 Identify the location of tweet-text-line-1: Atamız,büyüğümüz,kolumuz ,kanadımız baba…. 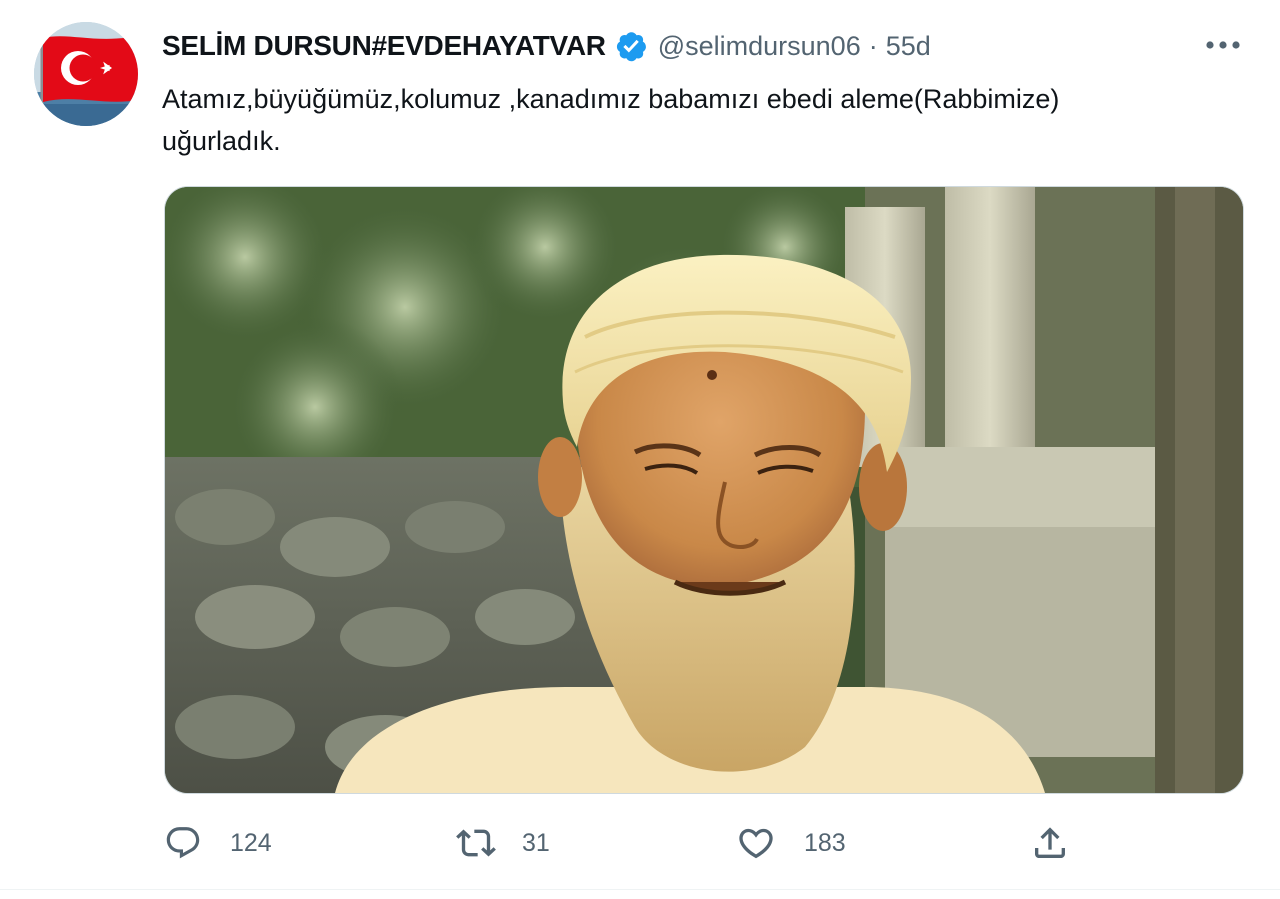
(611, 99).